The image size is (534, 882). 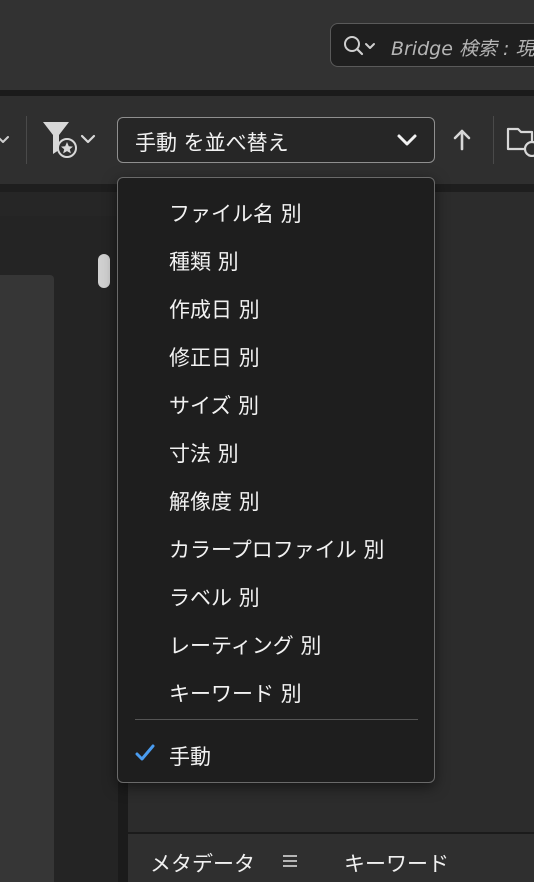 What do you see at coordinates (360, 46) in the screenshot?
I see `search-icon` at bounding box center [360, 46].